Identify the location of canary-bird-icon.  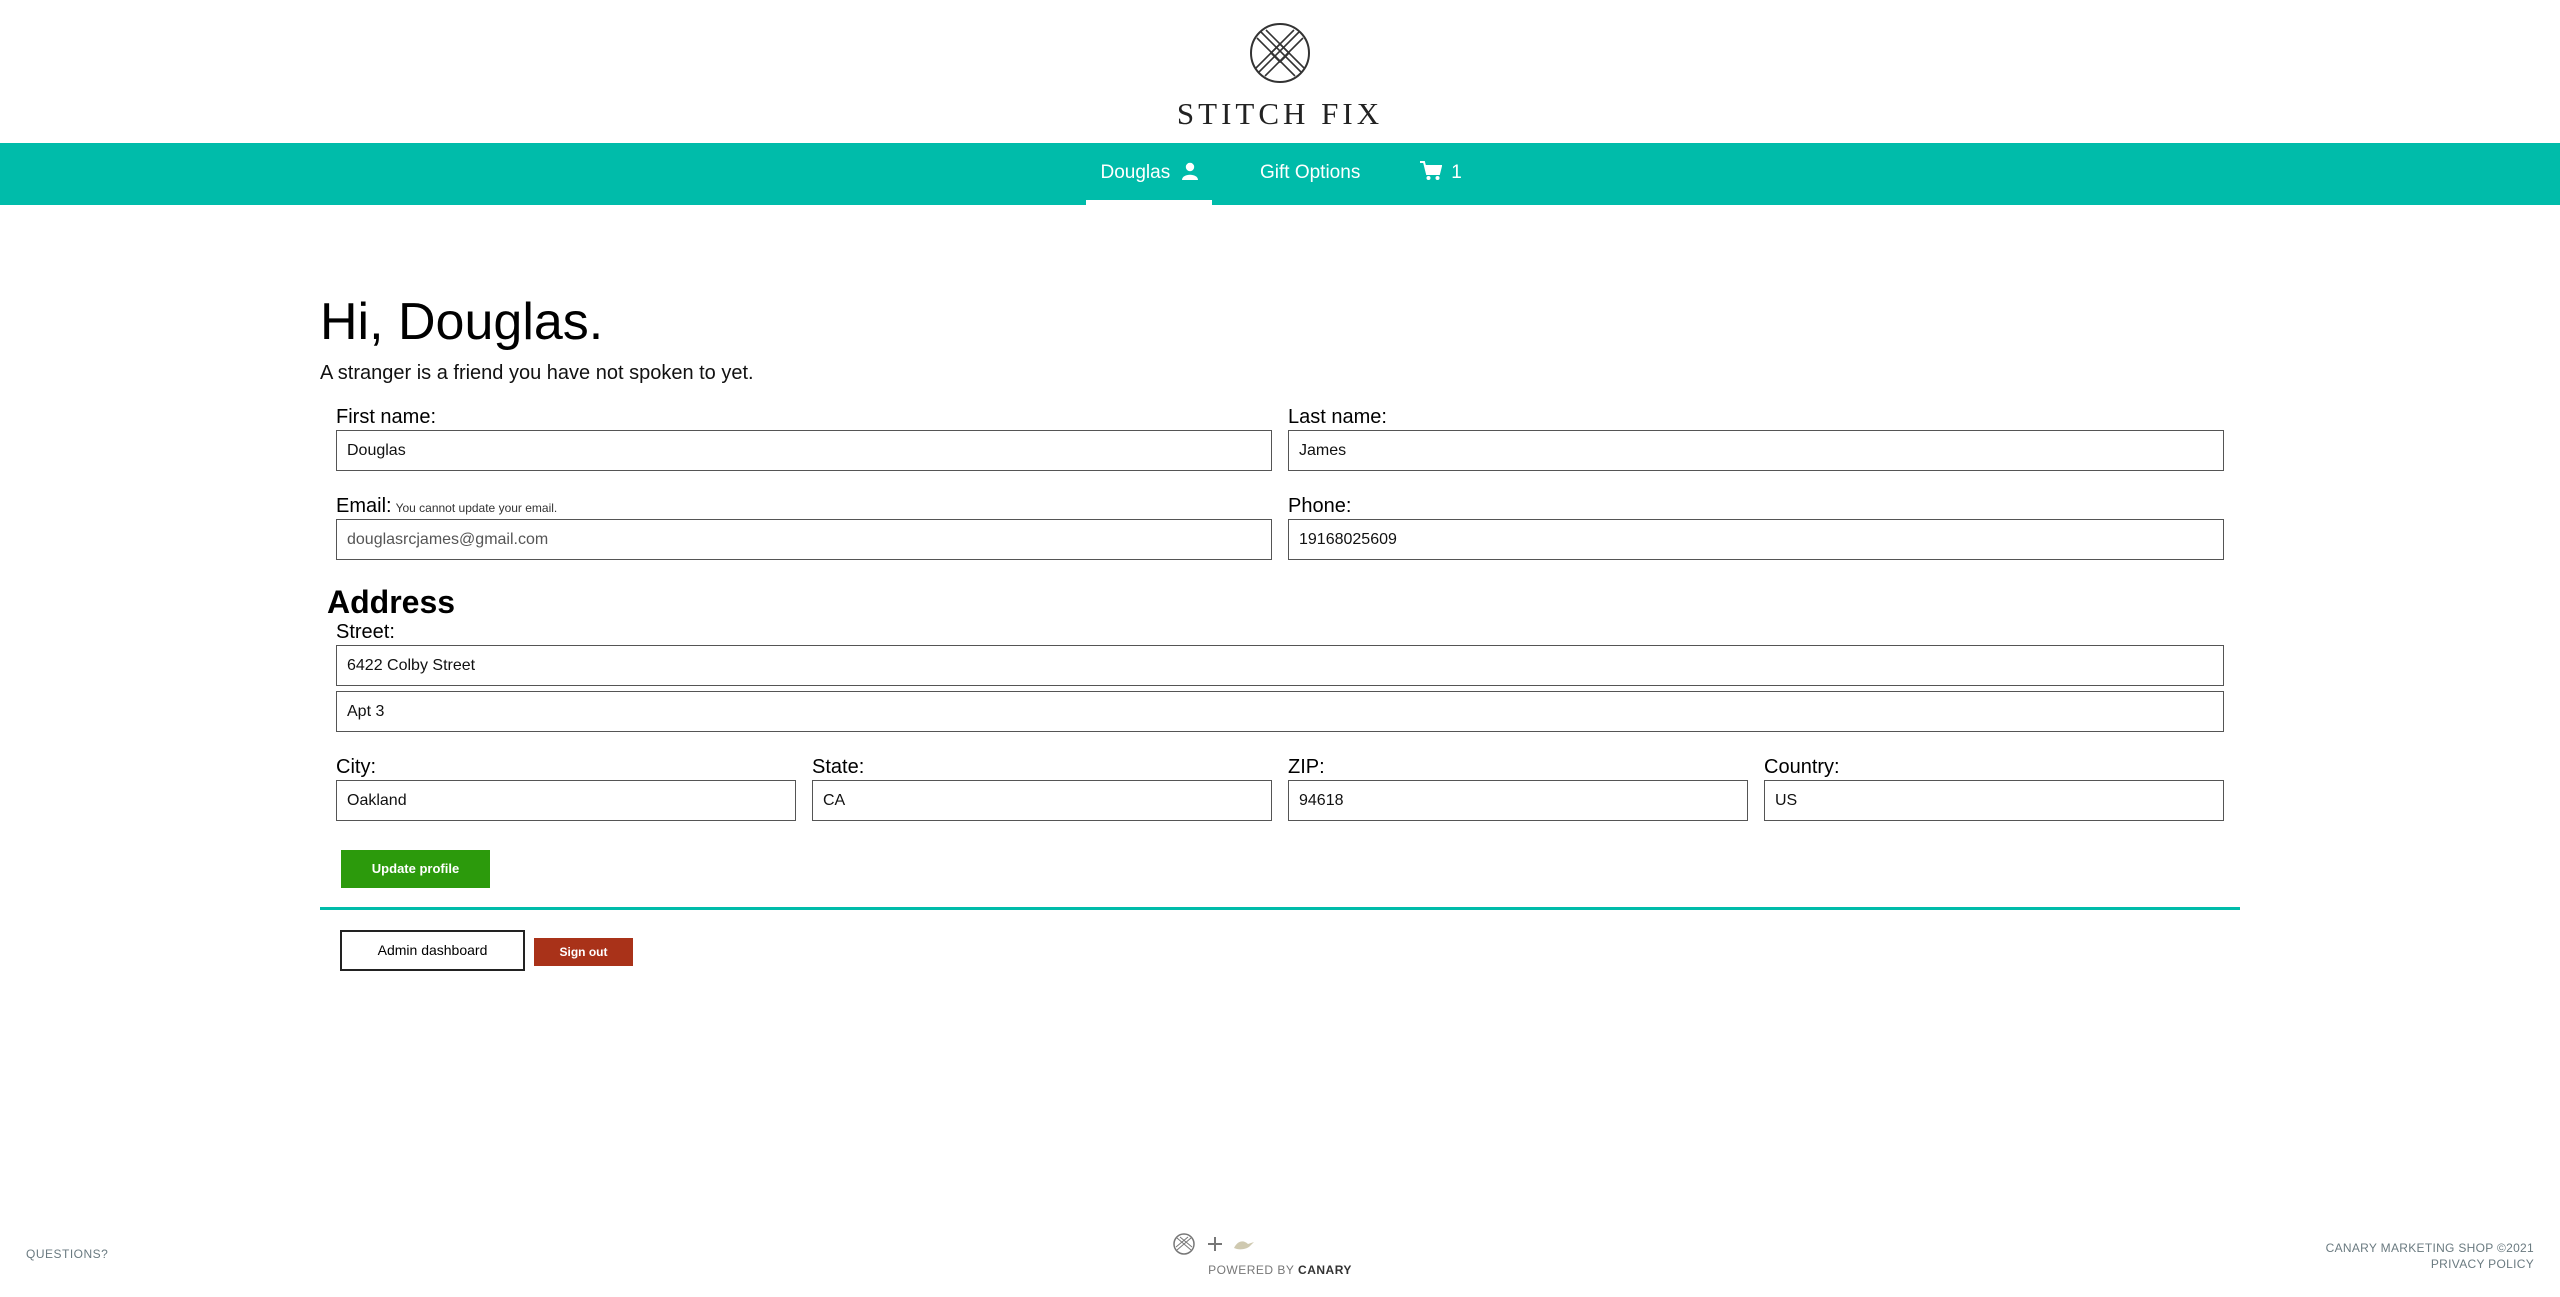
(1244, 1245).